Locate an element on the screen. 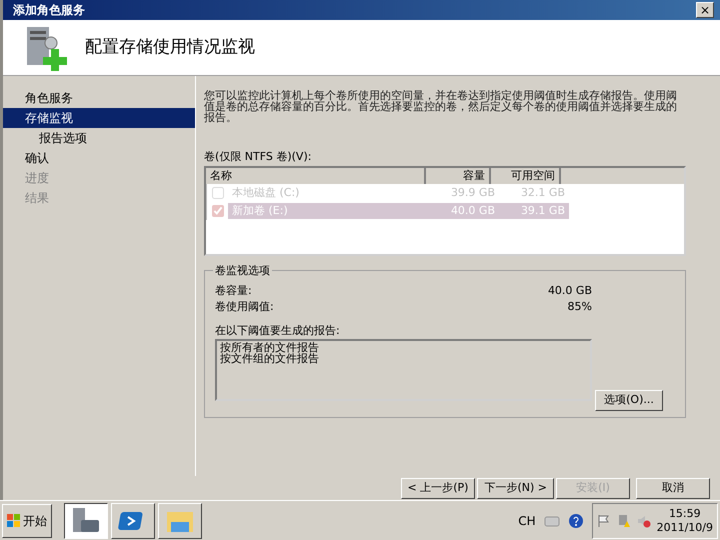 This screenshot has height=540, width=720. column-header: 可用空间 is located at coordinates (526, 176).